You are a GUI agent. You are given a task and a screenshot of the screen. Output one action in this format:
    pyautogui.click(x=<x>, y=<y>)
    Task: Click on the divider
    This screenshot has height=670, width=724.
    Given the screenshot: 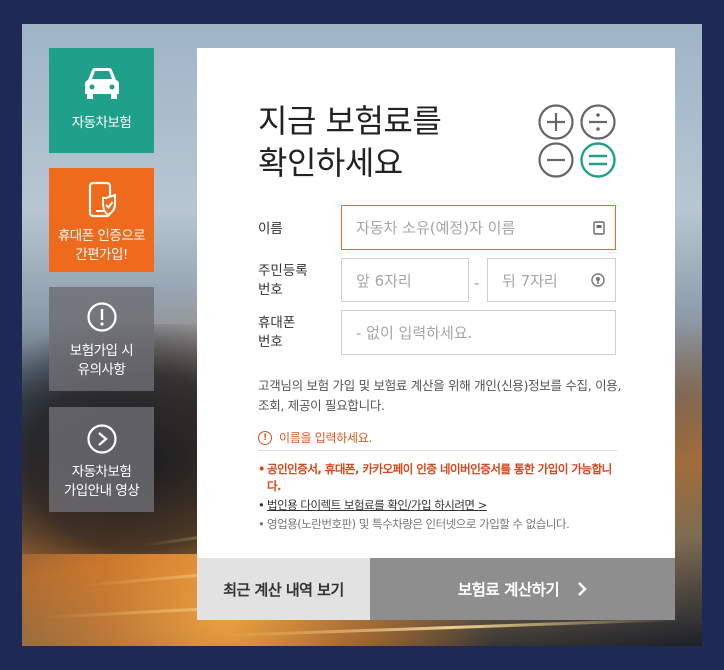 What is the action you would take?
    pyautogui.click(x=437, y=450)
    